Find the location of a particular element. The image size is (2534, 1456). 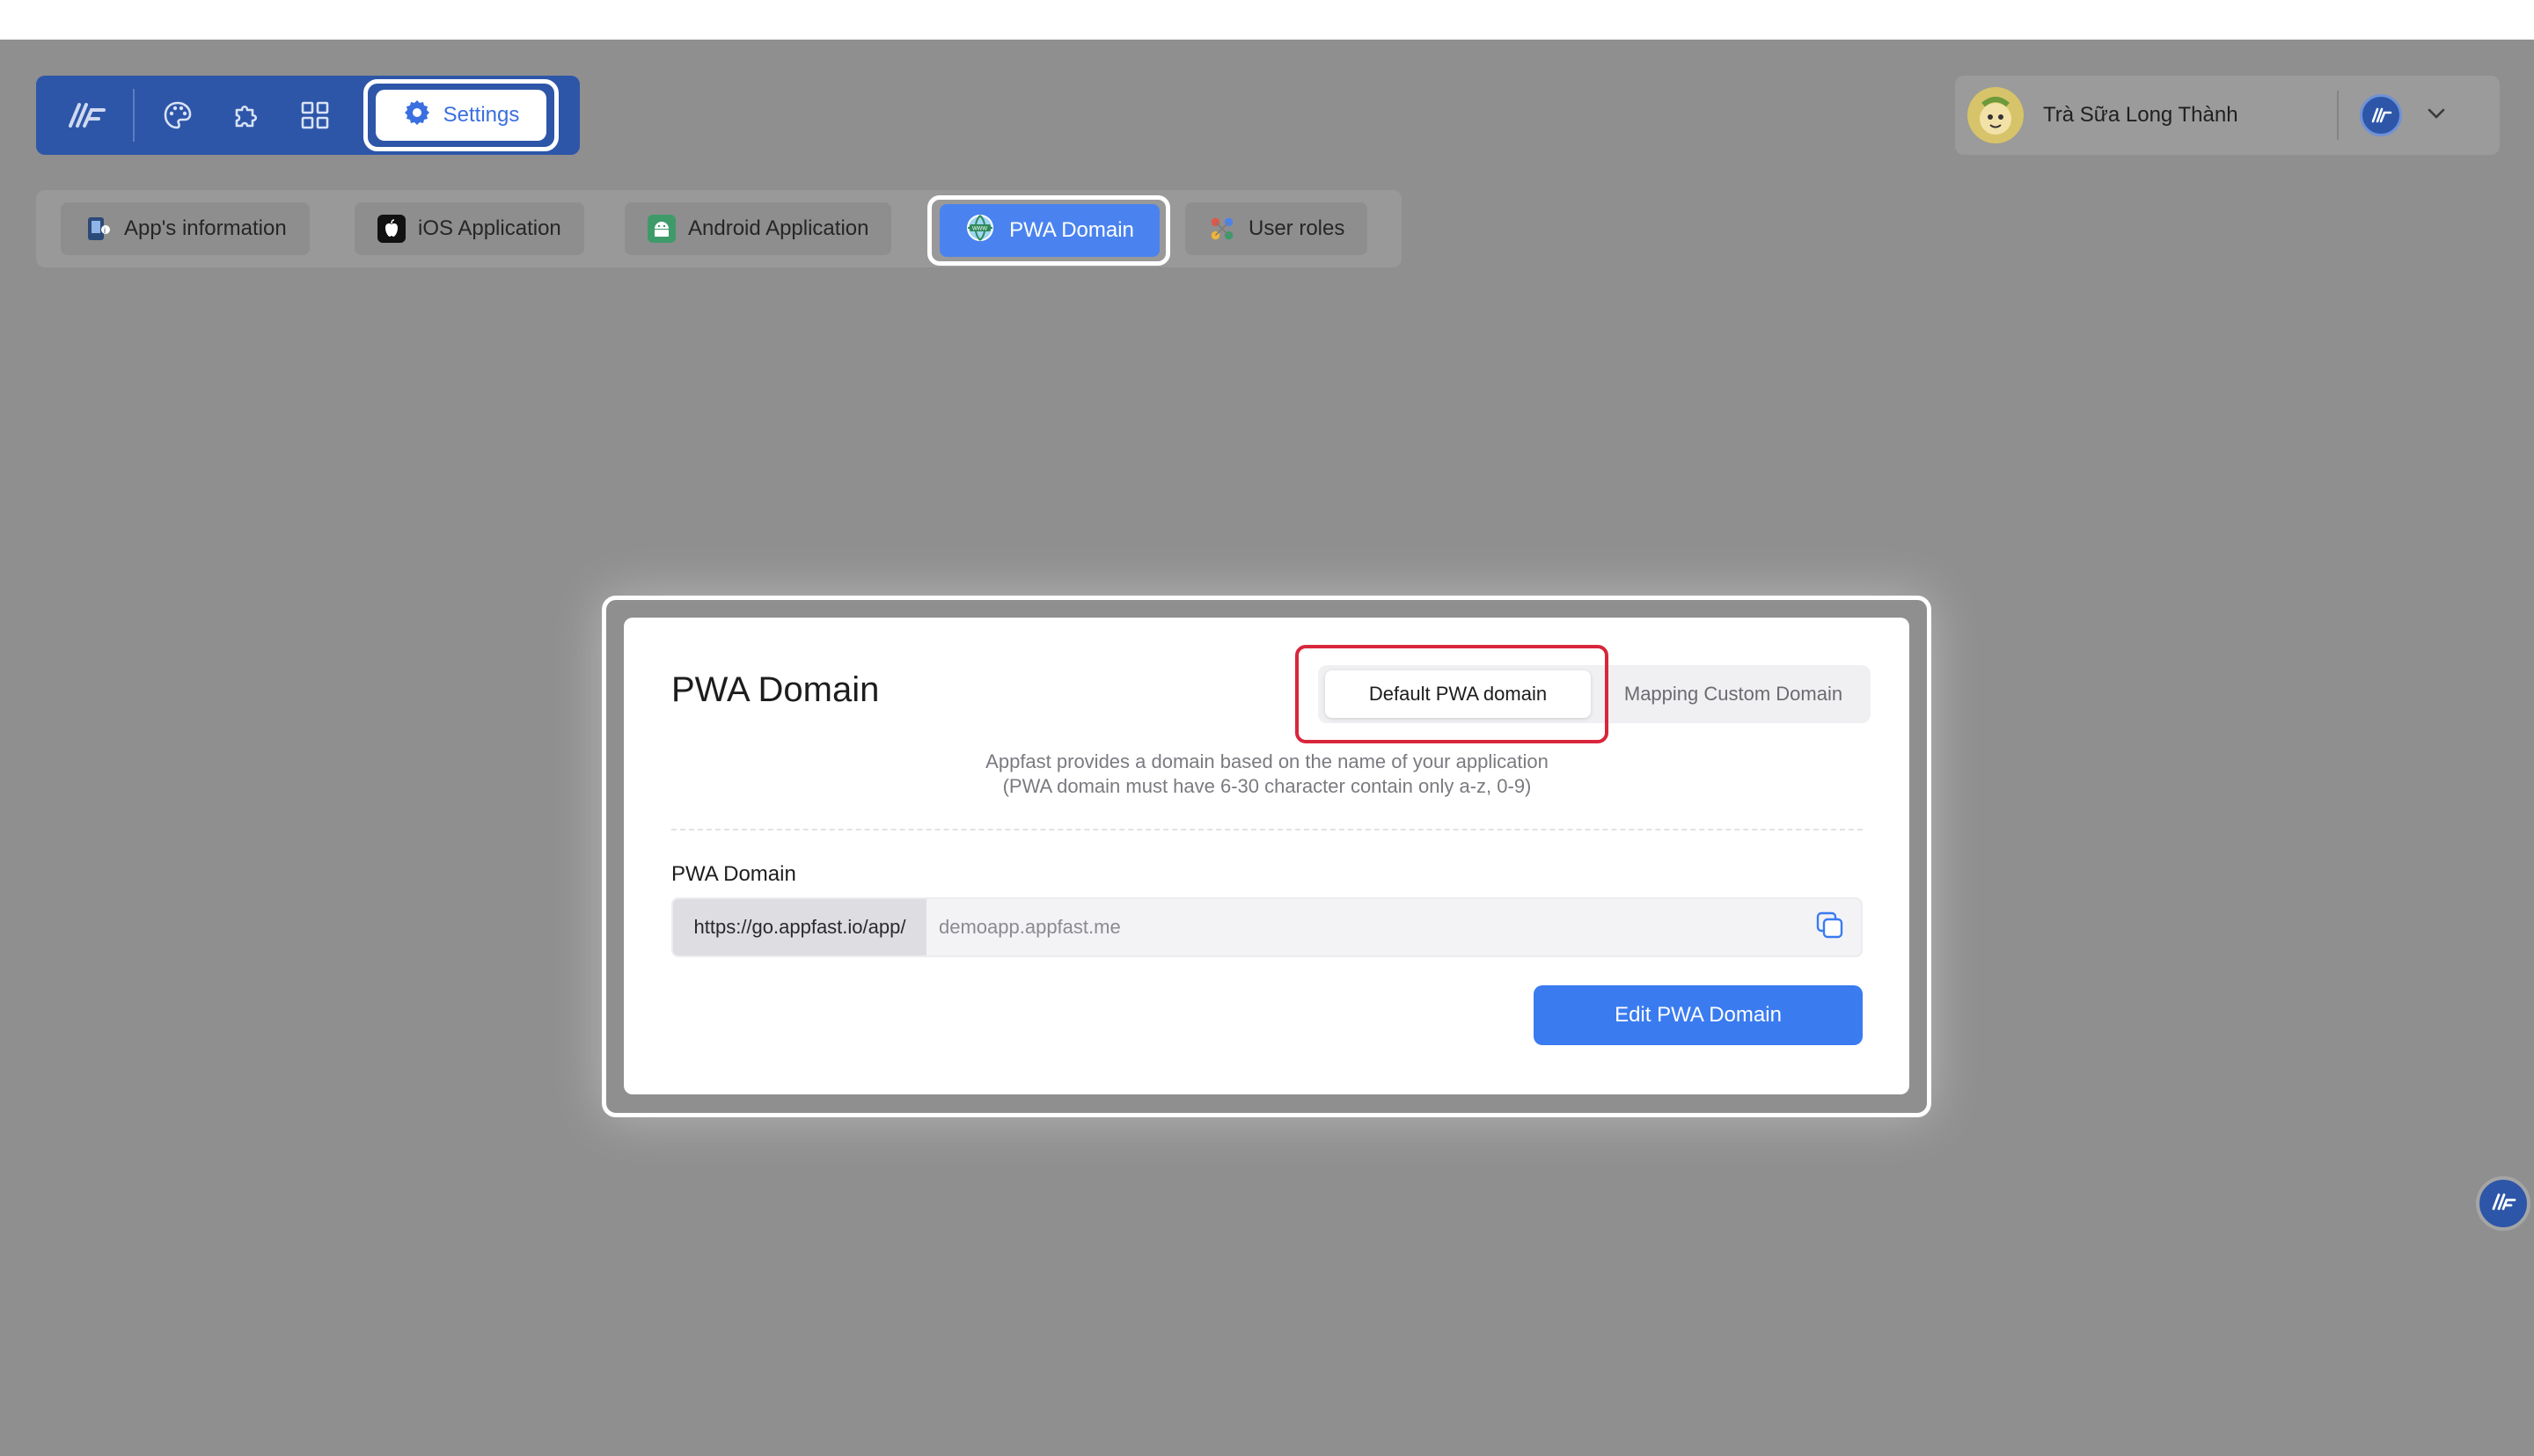

chat-support-button is located at coordinates (2503, 1203).